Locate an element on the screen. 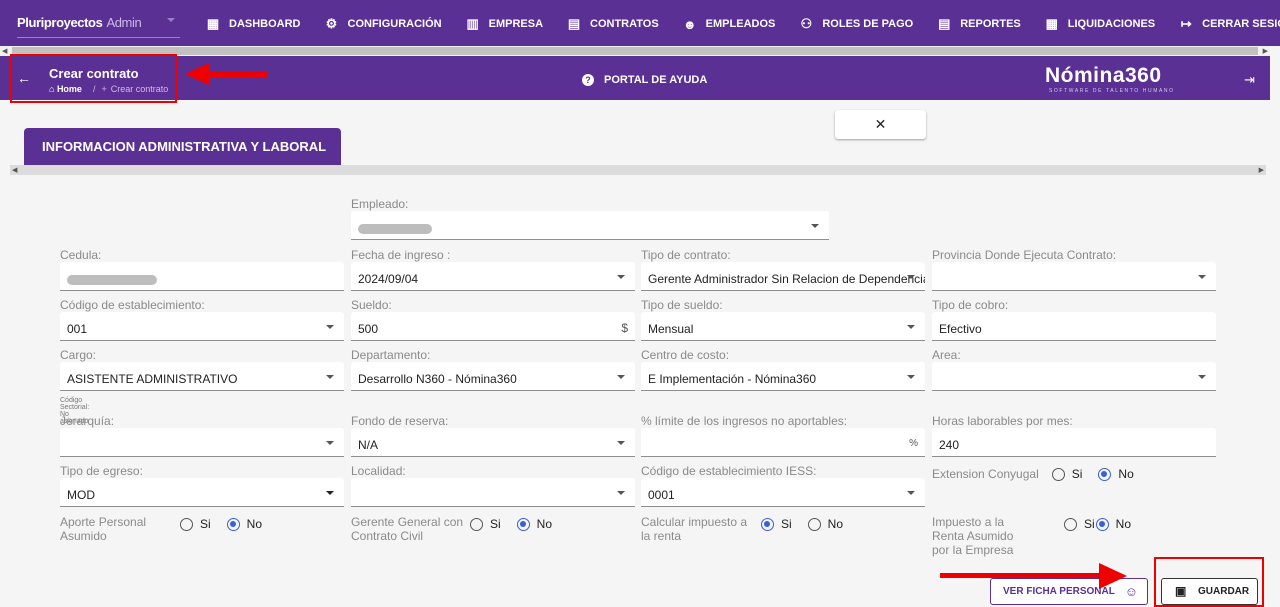 This screenshot has width=1280, height=607. horas-laborables-label: Horas laborables por mes: is located at coordinates (1002, 421).